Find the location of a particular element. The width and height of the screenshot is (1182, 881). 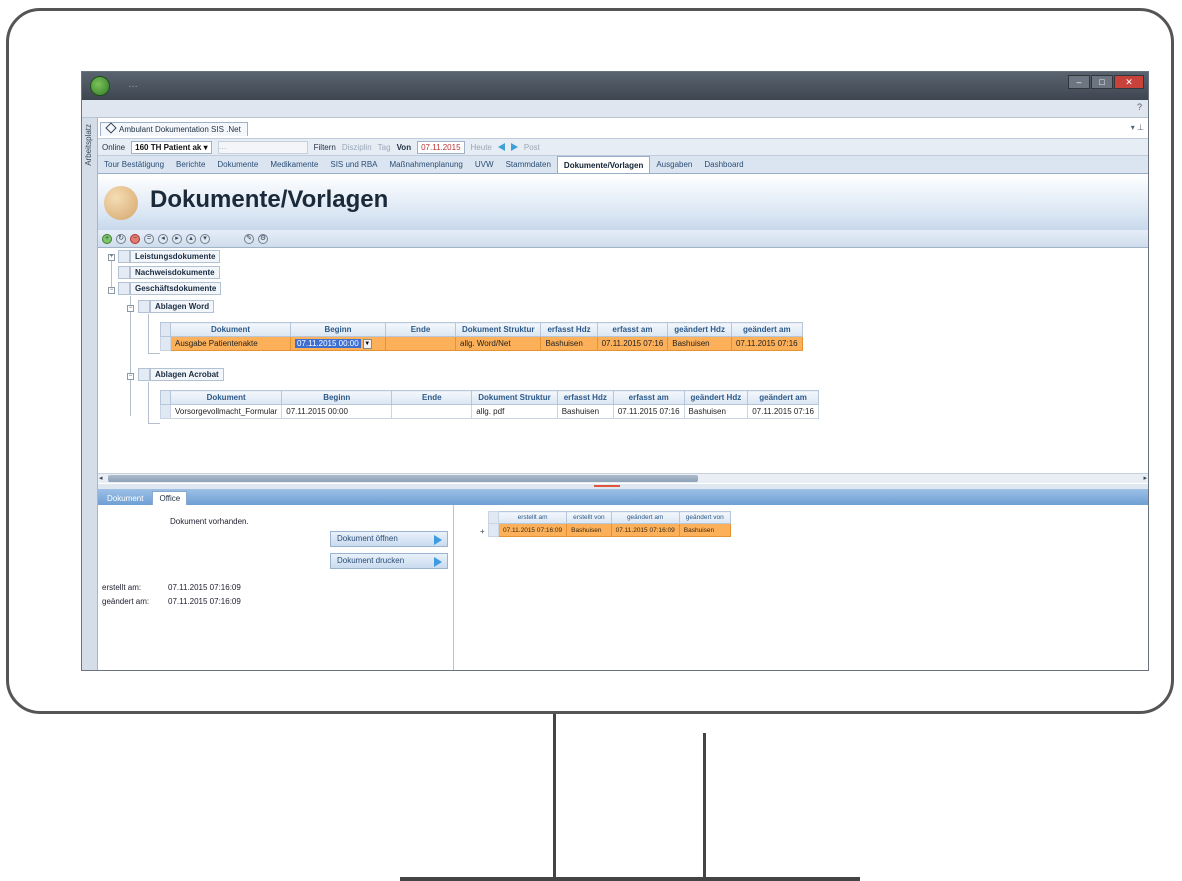

window-titlebar: … – □ ✕ is located at coordinates (615, 86).